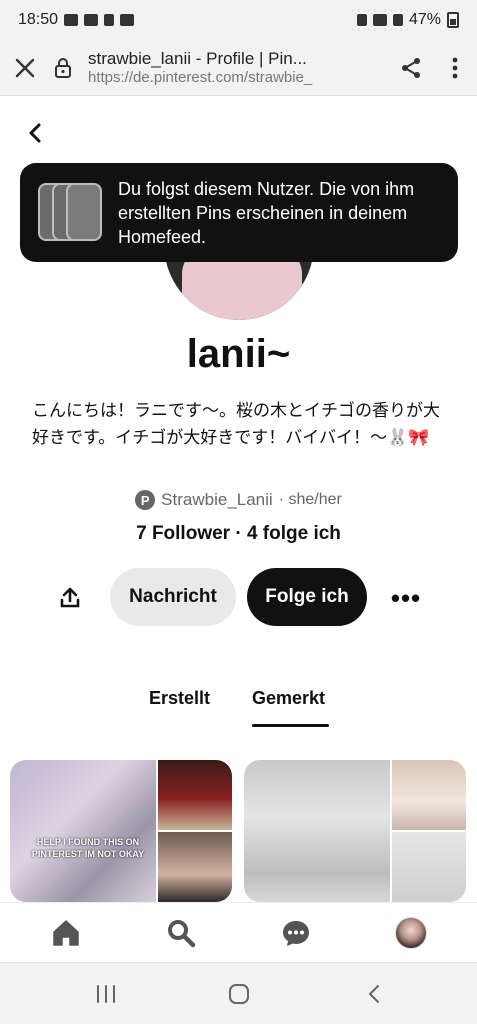  I want to click on alarm-icon, so click(361, 20).